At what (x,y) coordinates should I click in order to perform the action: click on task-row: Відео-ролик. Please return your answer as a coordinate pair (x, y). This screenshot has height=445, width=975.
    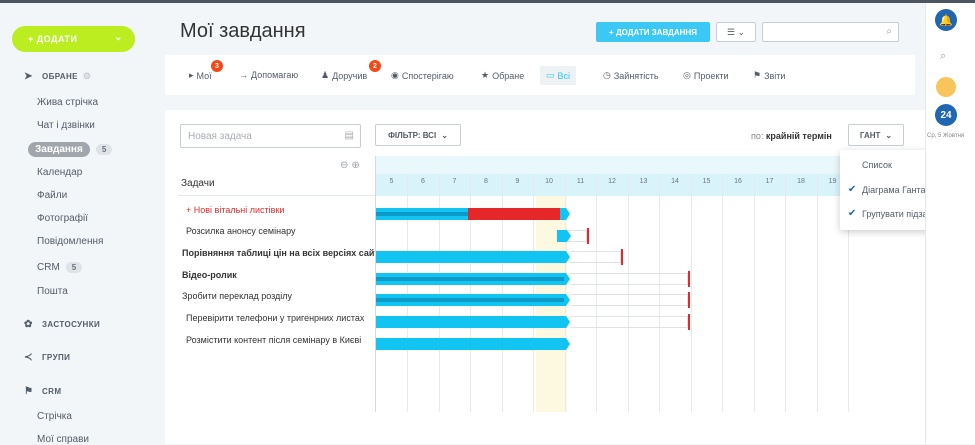
    Looking at the image, I should click on (209, 275).